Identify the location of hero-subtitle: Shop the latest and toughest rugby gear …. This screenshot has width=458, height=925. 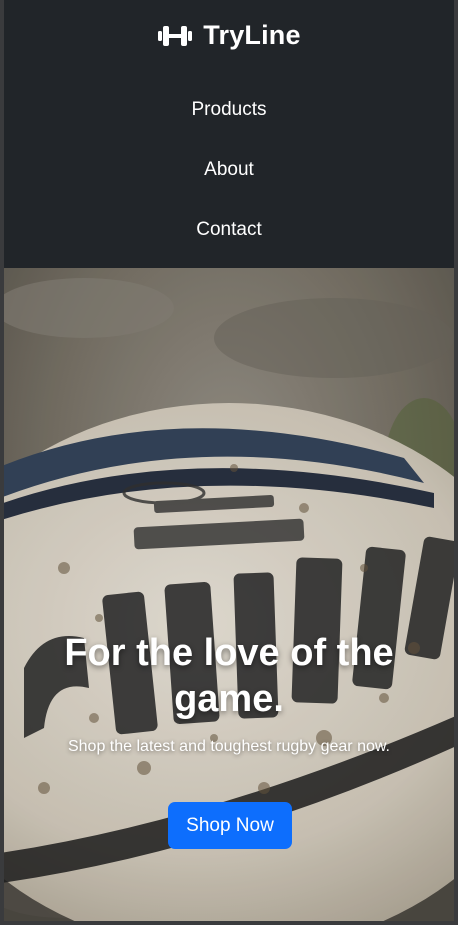
(228, 746).